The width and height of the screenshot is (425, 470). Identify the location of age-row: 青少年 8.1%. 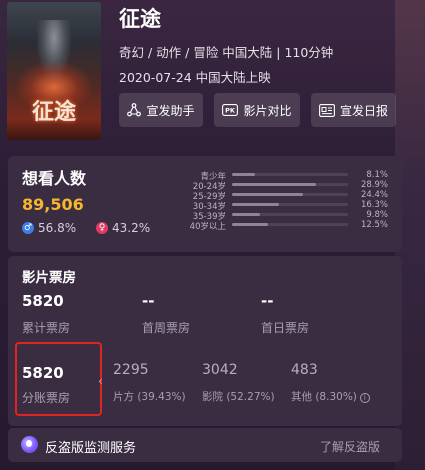
(283, 176).